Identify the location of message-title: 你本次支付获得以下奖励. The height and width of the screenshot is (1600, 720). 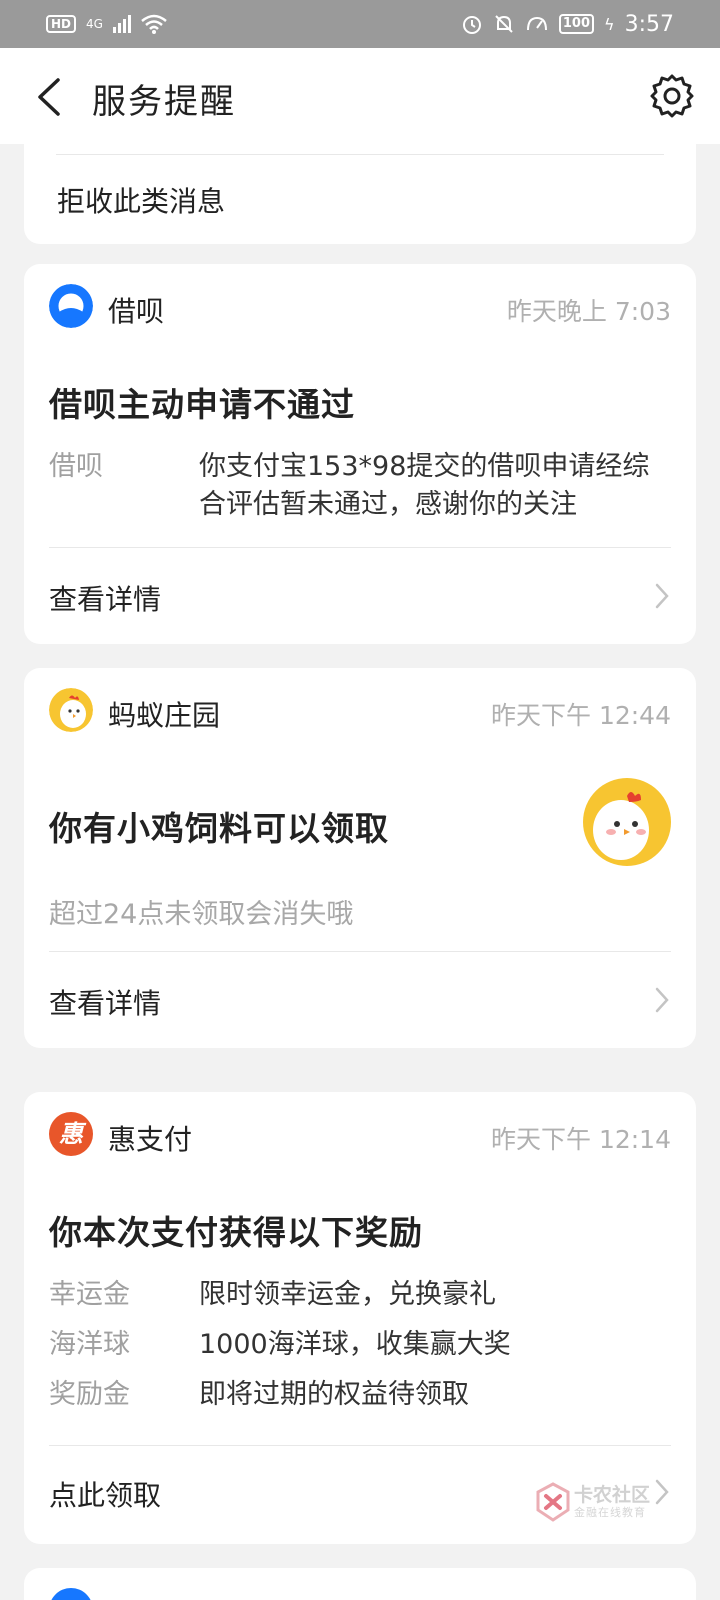
(236, 1232).